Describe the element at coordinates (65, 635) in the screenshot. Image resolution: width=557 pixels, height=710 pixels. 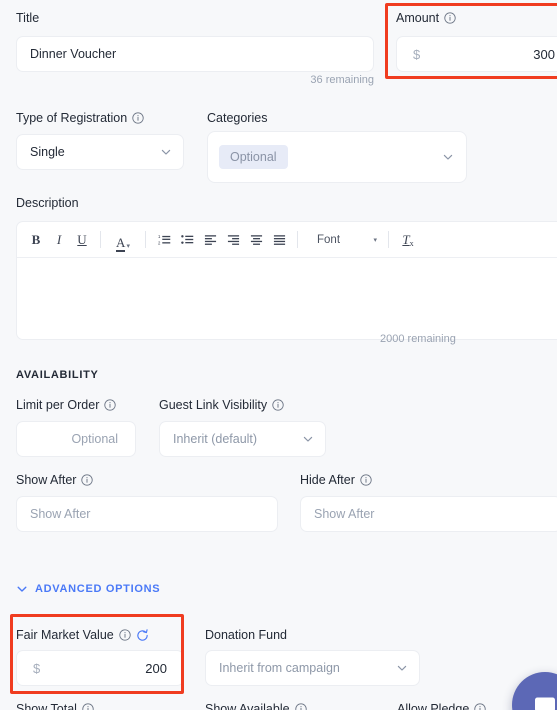
I see `fair-market-value-label-text: Fair Market Value` at that location.